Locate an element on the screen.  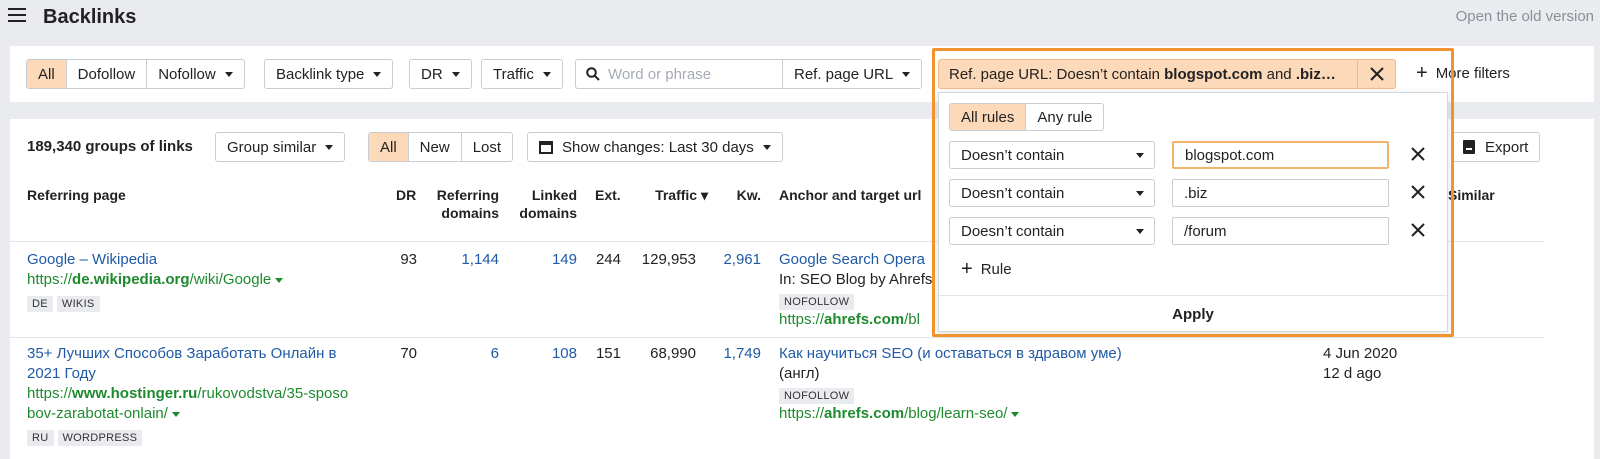
row2-url-prefix: https:// is located at coordinates (50, 393).